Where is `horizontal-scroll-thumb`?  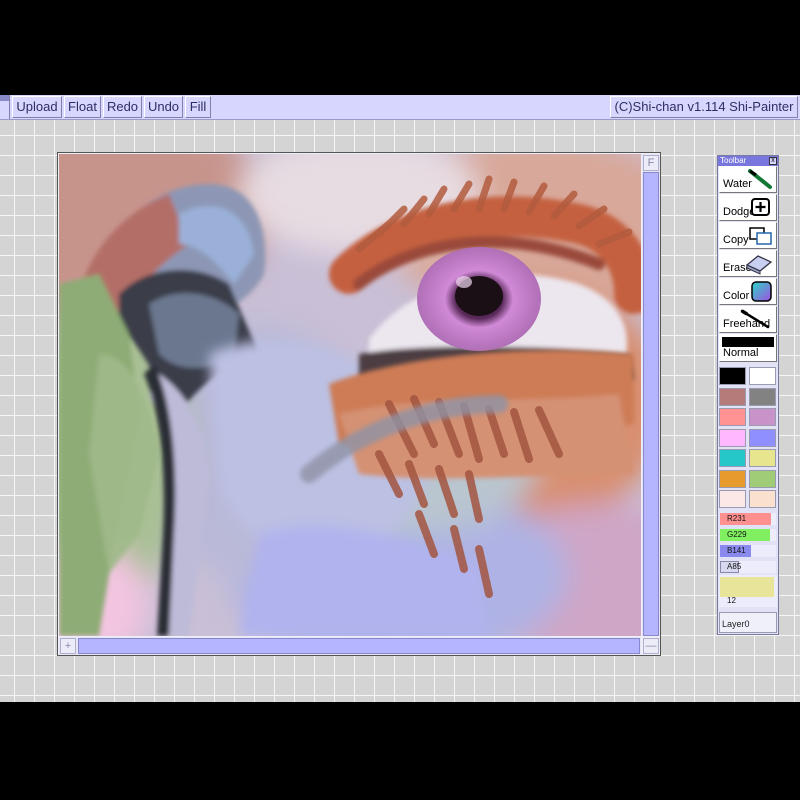 horizontal-scroll-thumb is located at coordinates (359, 646).